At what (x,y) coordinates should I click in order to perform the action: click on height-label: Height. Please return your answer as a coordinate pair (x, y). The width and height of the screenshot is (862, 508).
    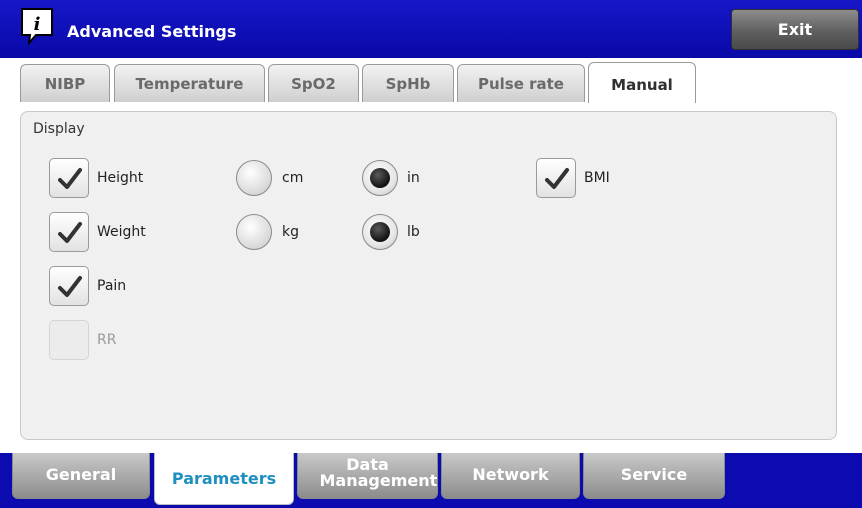
    Looking at the image, I should click on (120, 178).